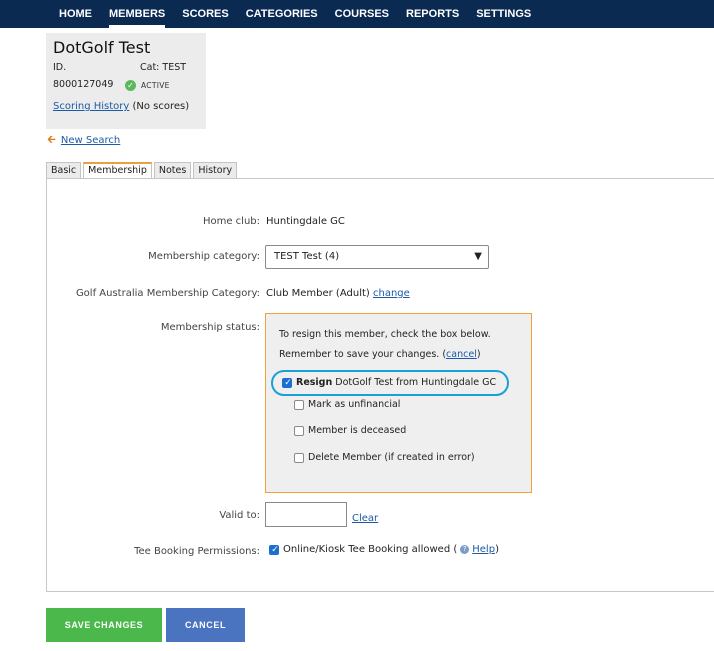 Image resolution: width=714 pixels, height=651 pixels. What do you see at coordinates (60, 67) in the screenshot?
I see `member-id-label: ID.` at bounding box center [60, 67].